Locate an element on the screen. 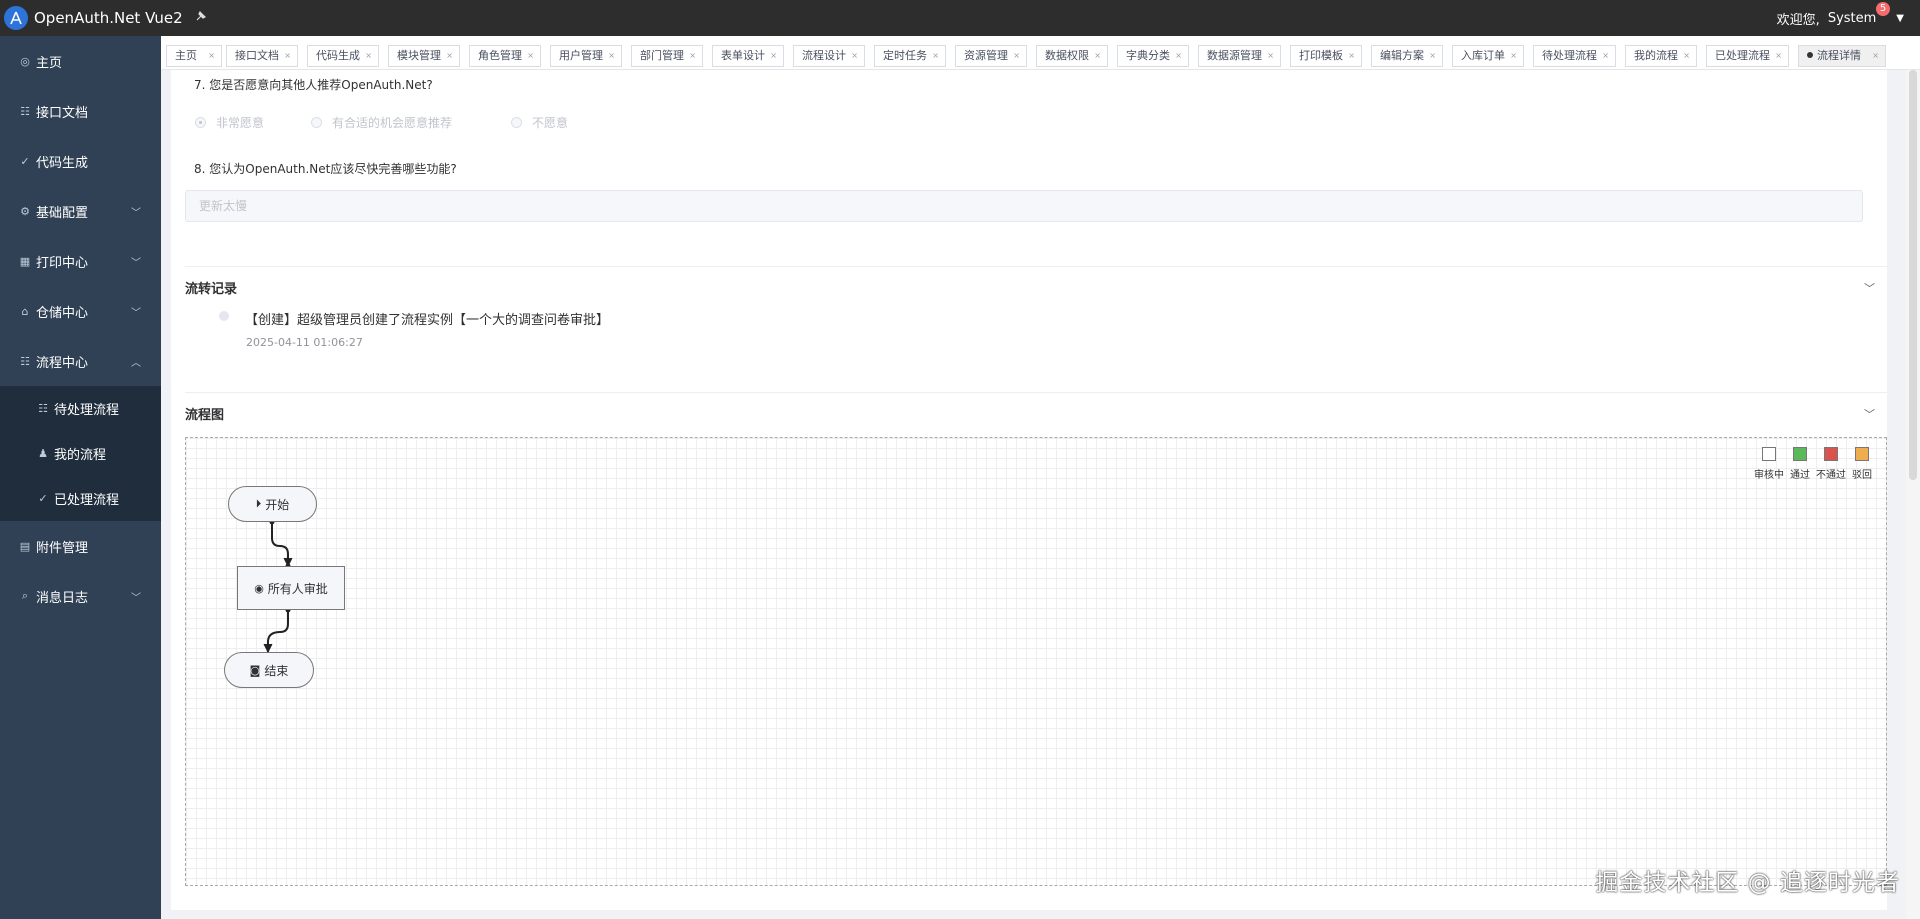 Image resolution: width=1920 pixels, height=919 pixels. play-icon: ⏵ is located at coordinates (258, 503).